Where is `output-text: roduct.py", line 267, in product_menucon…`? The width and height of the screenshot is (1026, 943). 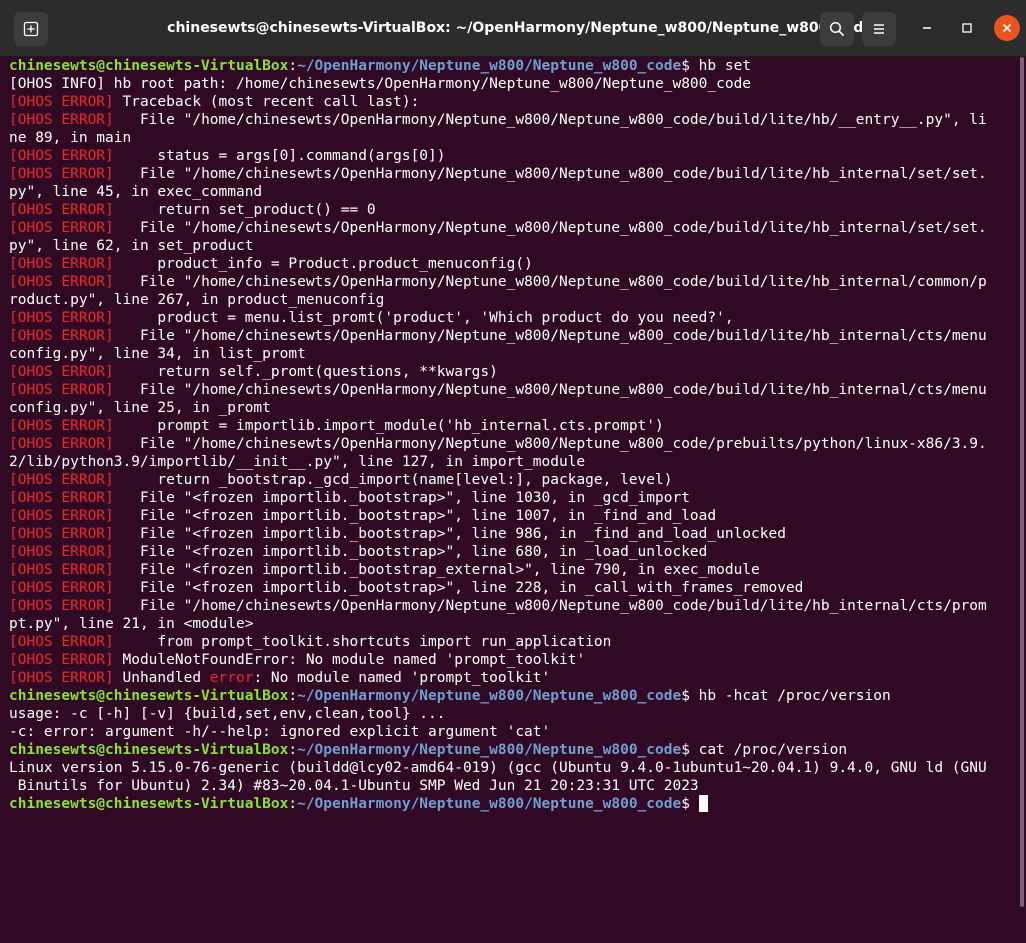 output-text: roduct.py", line 267, in product_menucon… is located at coordinates (197, 300).